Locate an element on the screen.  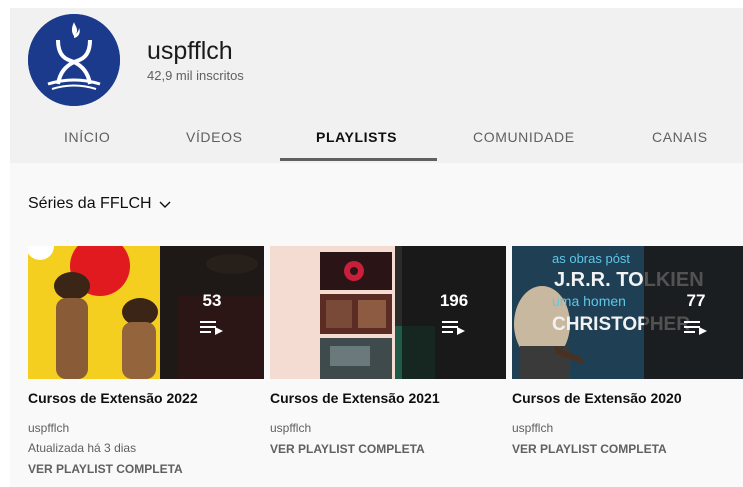
thumbnail-text-line: as obras póst is located at coordinates (591, 258).